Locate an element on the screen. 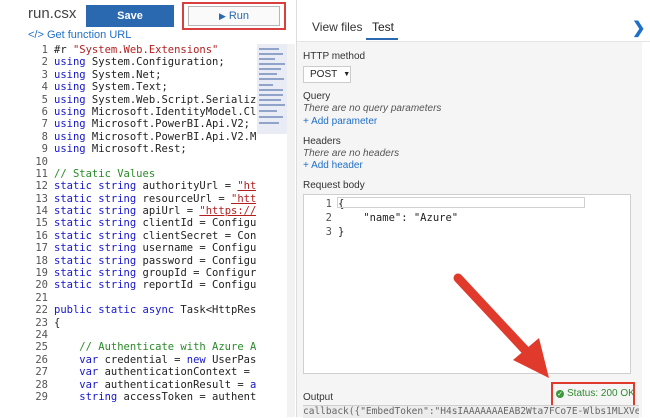 Image resolution: width=650 pixels, height=418 pixels. code-line: 4 using System.Text; is located at coordinates (142, 87).